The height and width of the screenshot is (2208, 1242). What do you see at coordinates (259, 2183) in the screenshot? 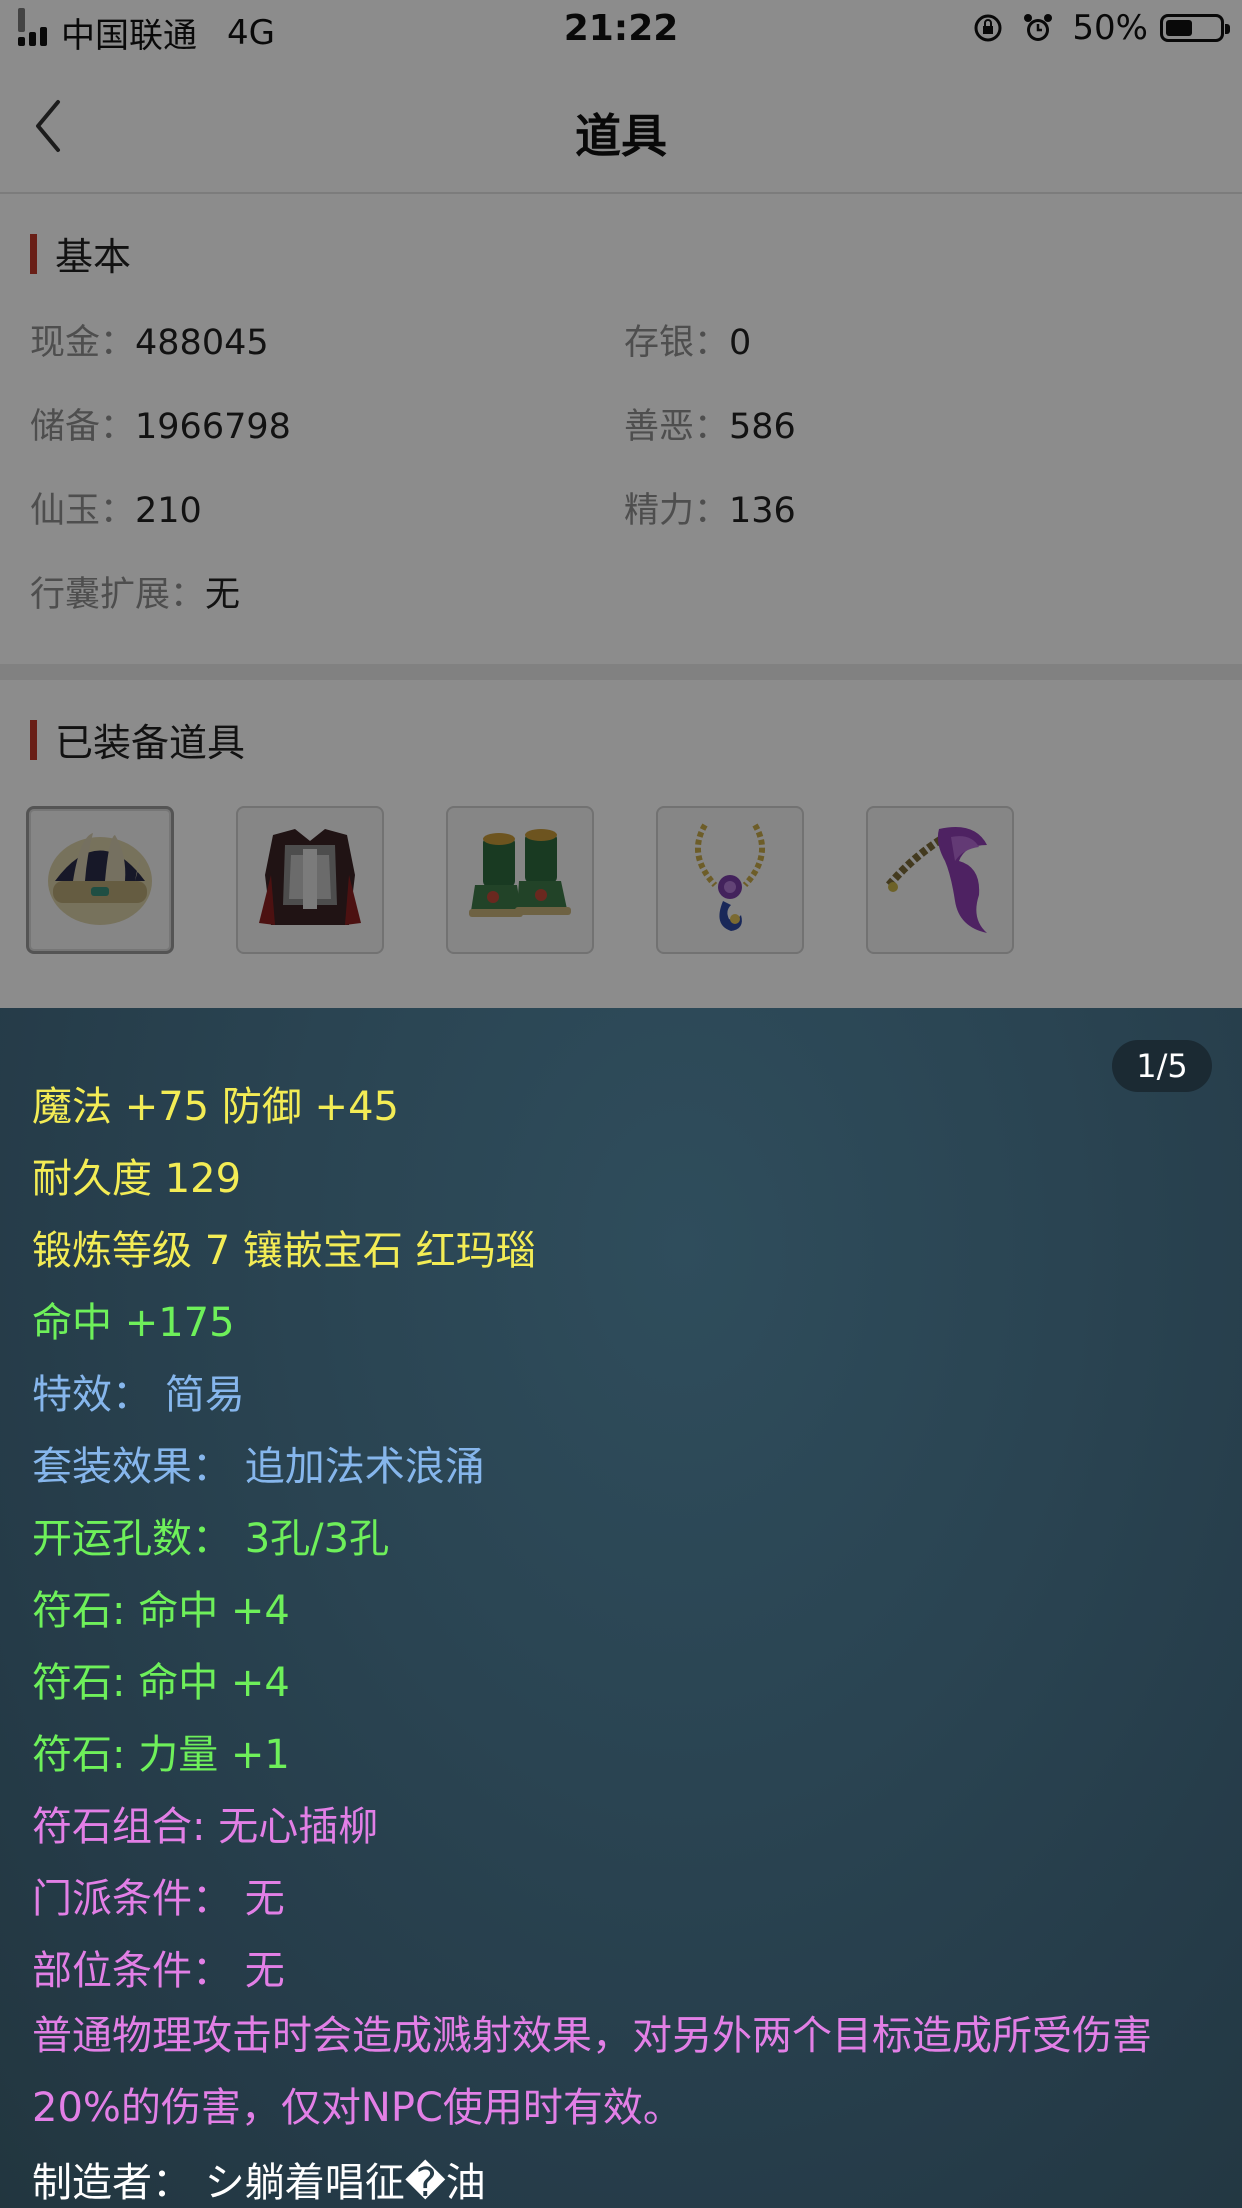
I see `item-maker: 制造者： シ躺着唱征�油` at bounding box center [259, 2183].